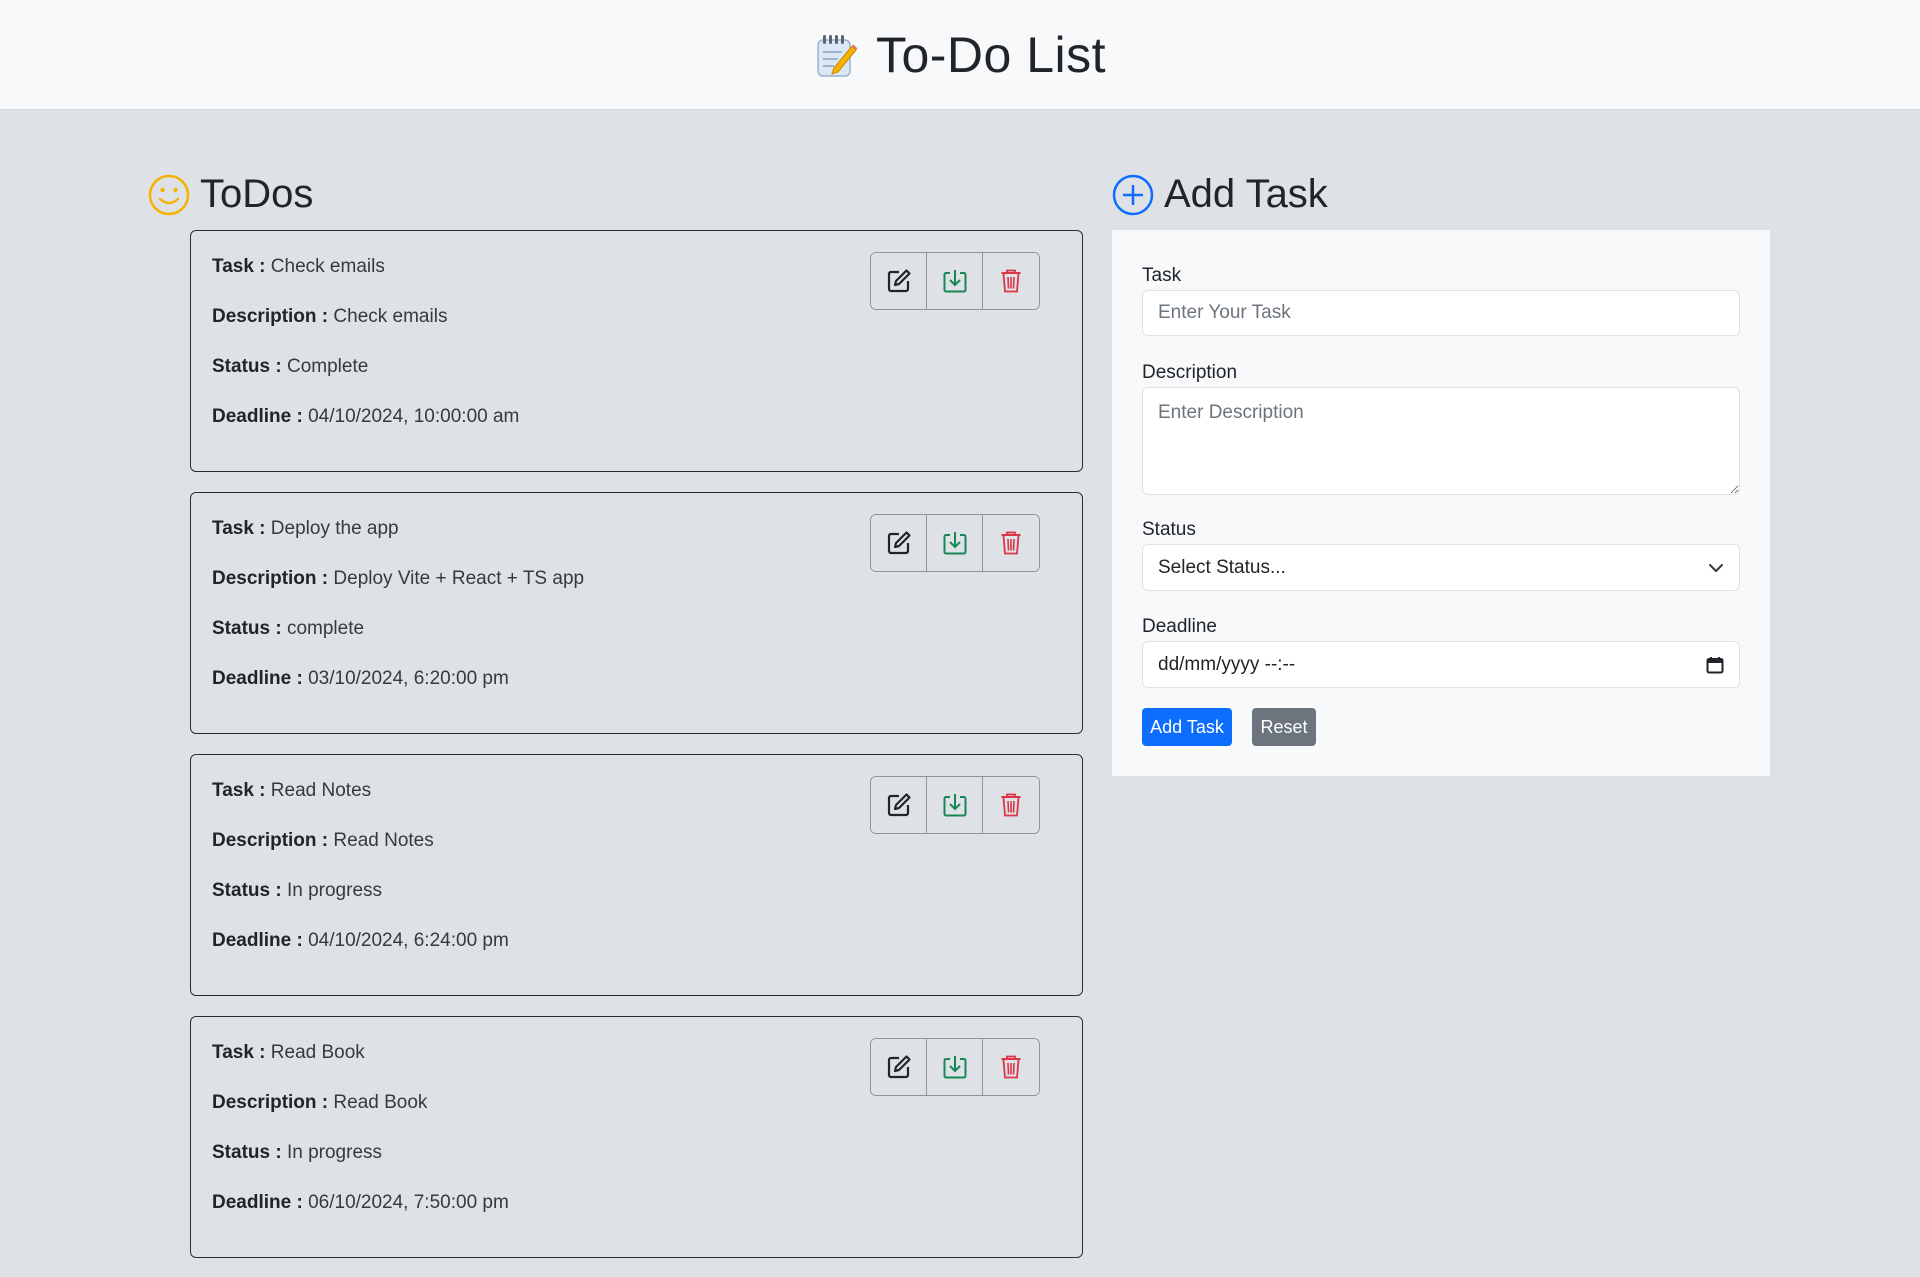 Image resolution: width=1920 pixels, height=1277 pixels. Describe the element at coordinates (334, 528) in the screenshot. I see `task-value: Deploy the app` at that location.